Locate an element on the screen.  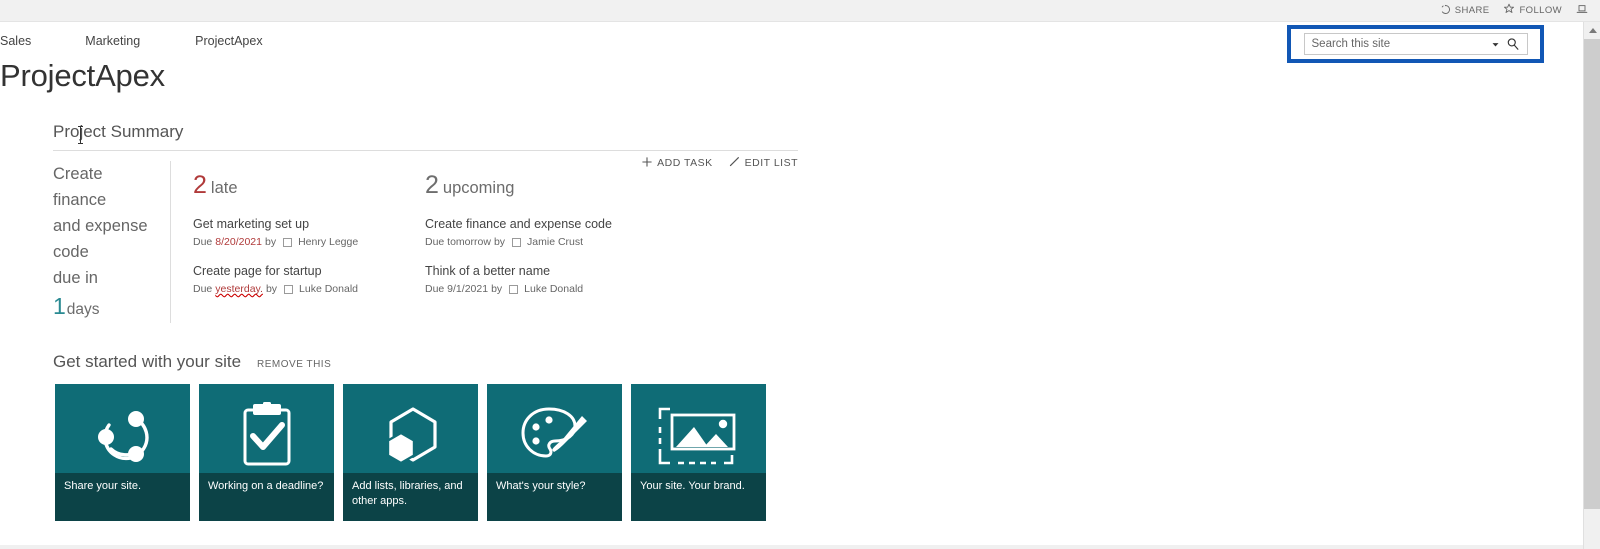
task-due-value: yesterday. is located at coordinates (239, 289).